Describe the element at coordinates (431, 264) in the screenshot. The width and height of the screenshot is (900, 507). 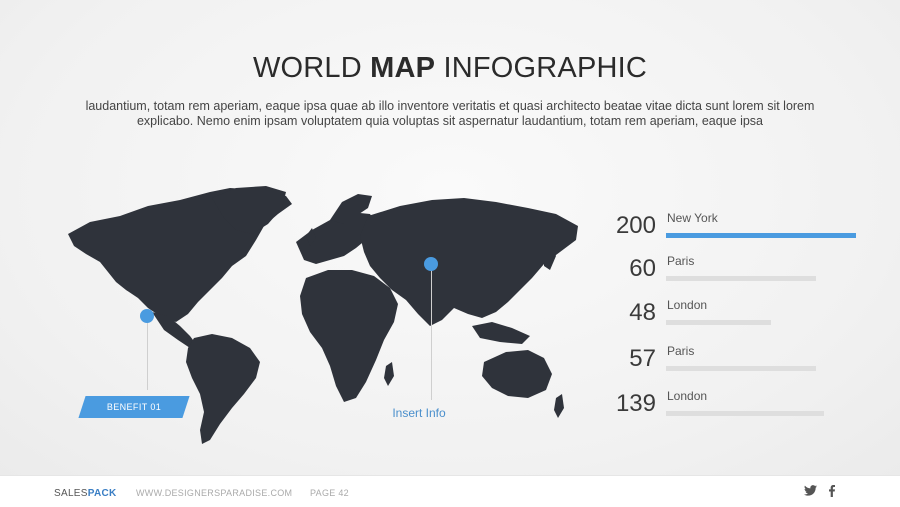
I see `pin-dot-right` at that location.